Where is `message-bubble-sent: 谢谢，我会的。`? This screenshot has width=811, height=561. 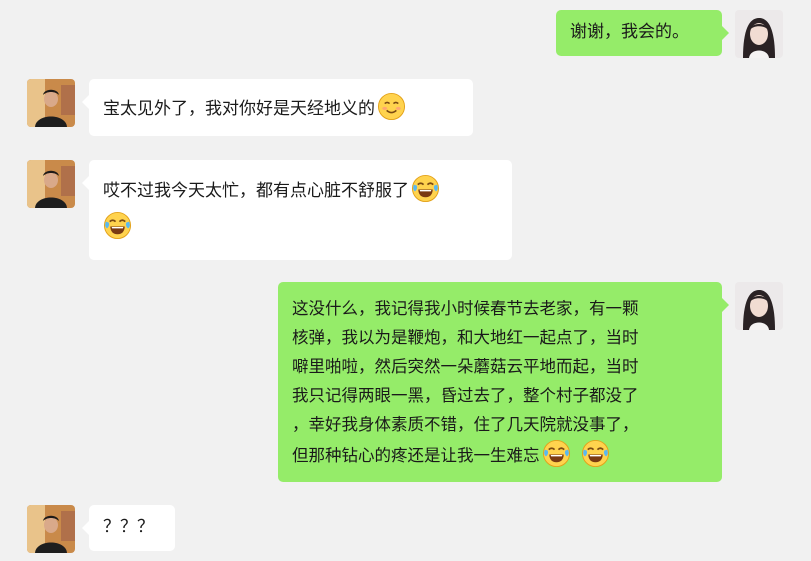
message-bubble-sent: 谢谢，我会的。 is located at coordinates (642, 33).